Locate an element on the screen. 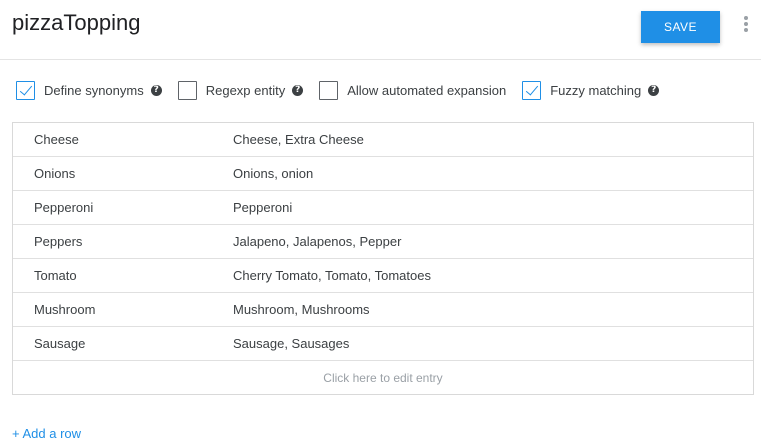 This screenshot has height=444, width=761. entry-synonyms: Cherry Tomato, Tomato, Tomatoes is located at coordinates (493, 275).